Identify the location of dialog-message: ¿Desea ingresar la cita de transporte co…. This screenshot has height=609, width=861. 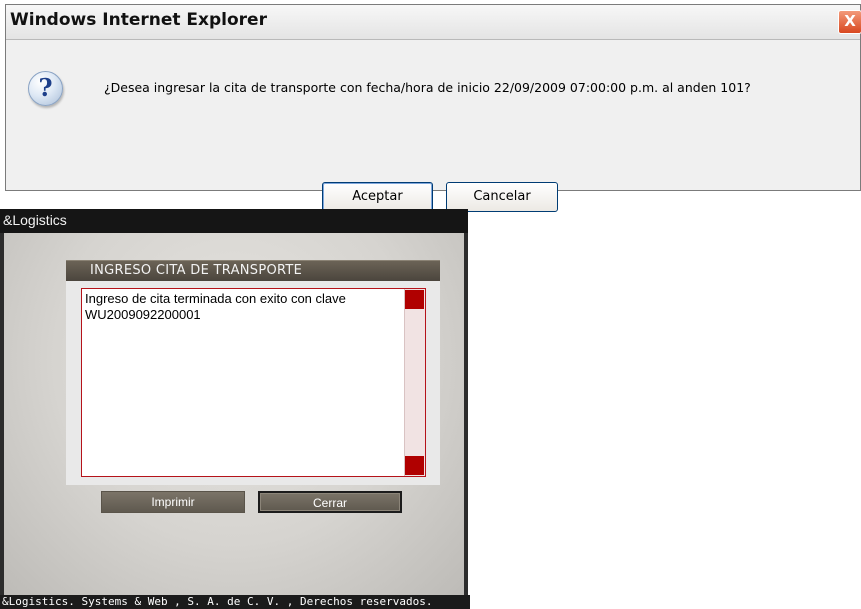
(427, 87).